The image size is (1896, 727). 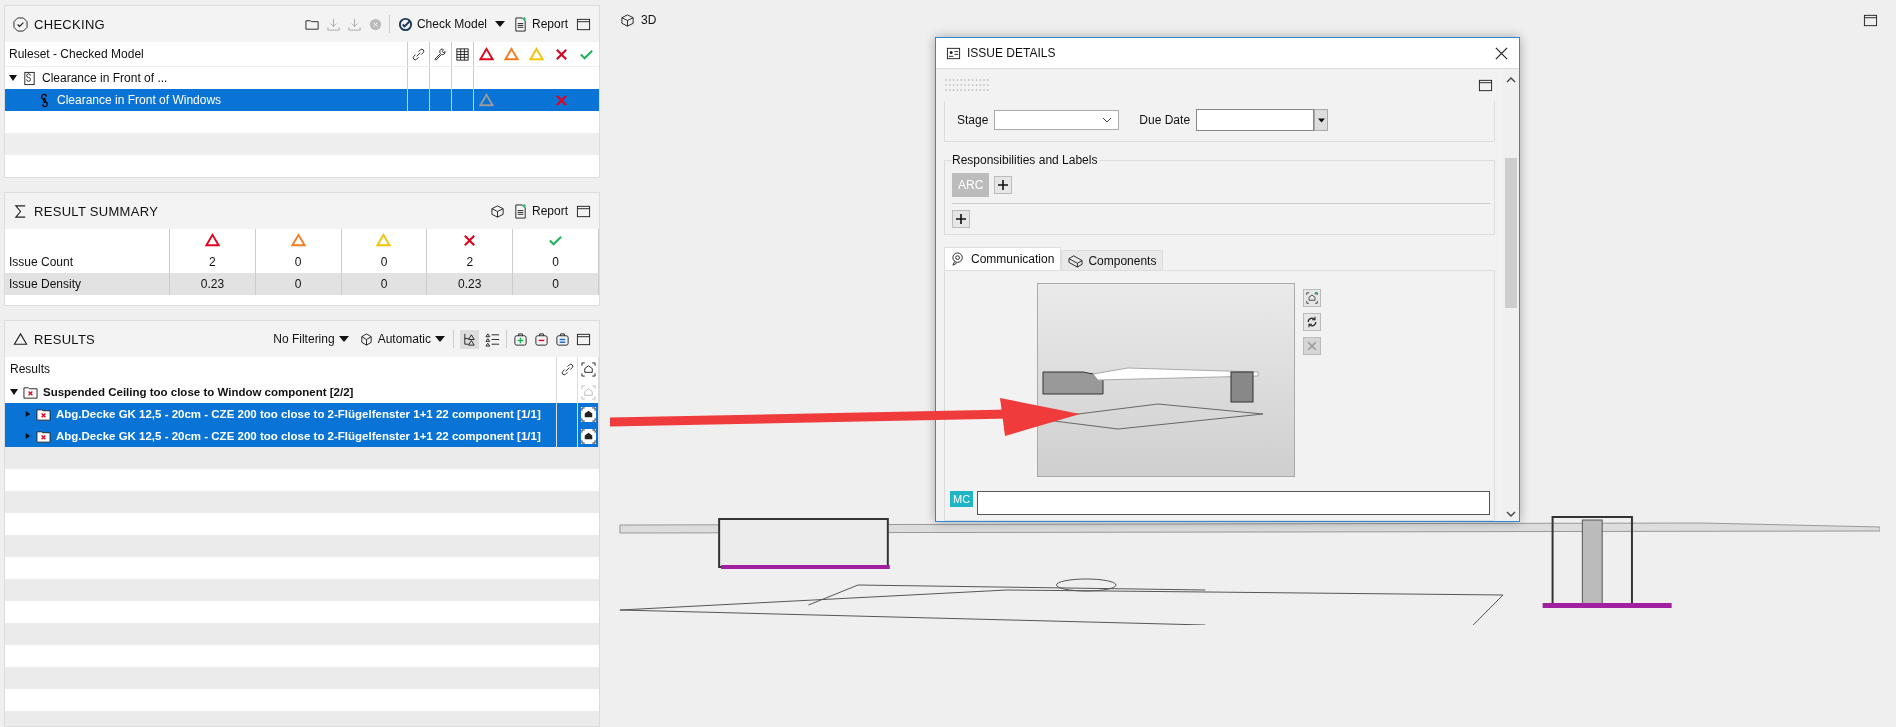 I want to click on panel-title: RESULTS, so click(x=65, y=339).